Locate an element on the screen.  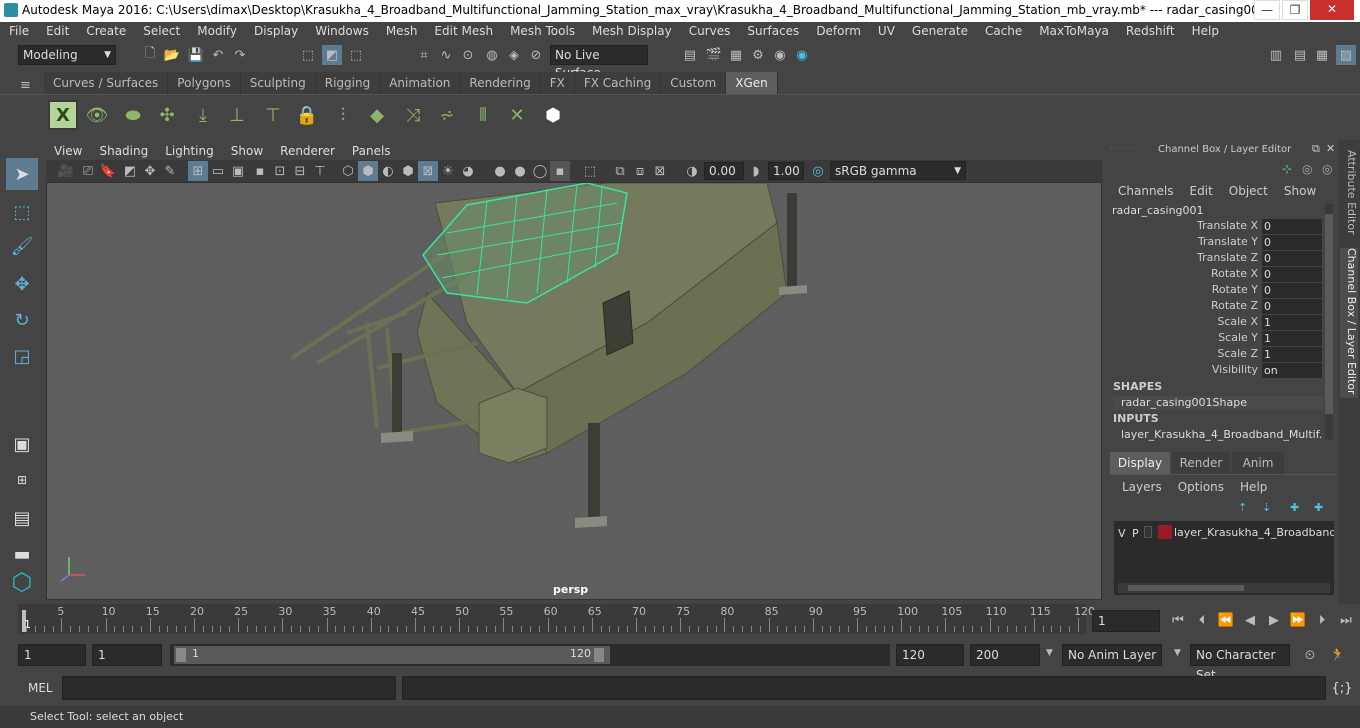
range-end-handle is located at coordinates (599, 655).